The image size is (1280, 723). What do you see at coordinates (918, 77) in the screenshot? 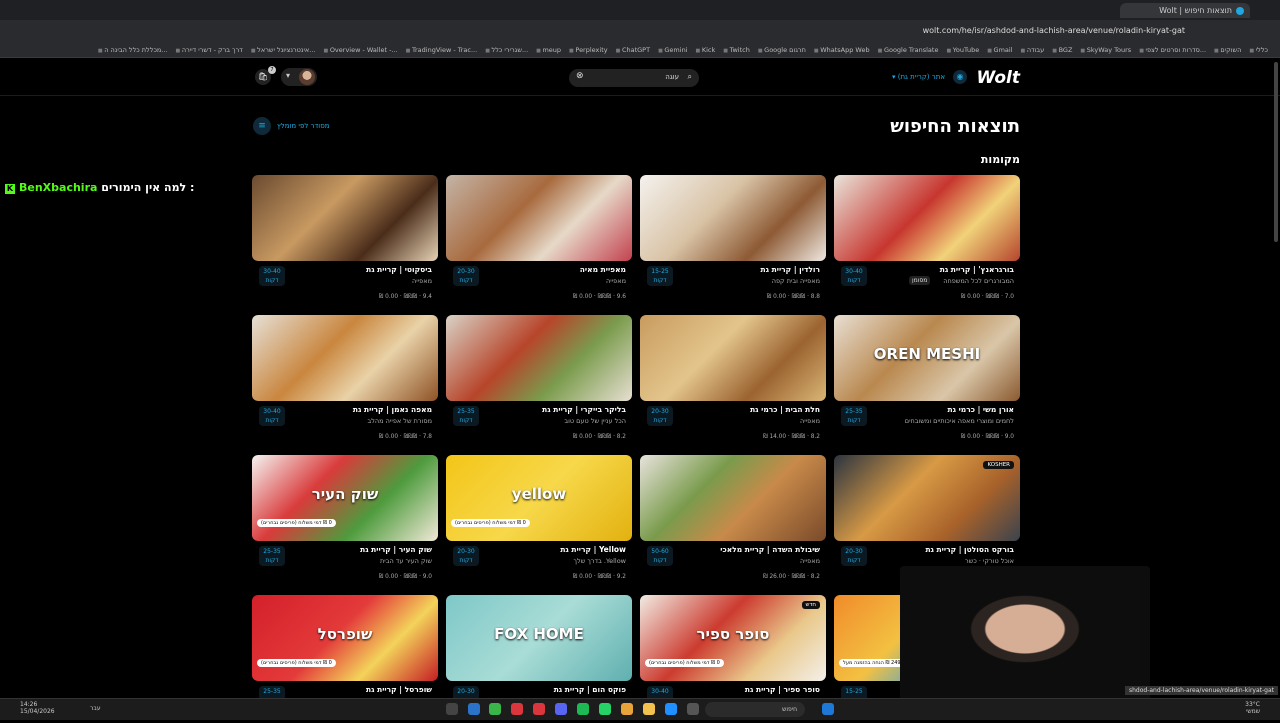
I see `location-selector: אתר (קריית גת) ▾` at bounding box center [918, 77].